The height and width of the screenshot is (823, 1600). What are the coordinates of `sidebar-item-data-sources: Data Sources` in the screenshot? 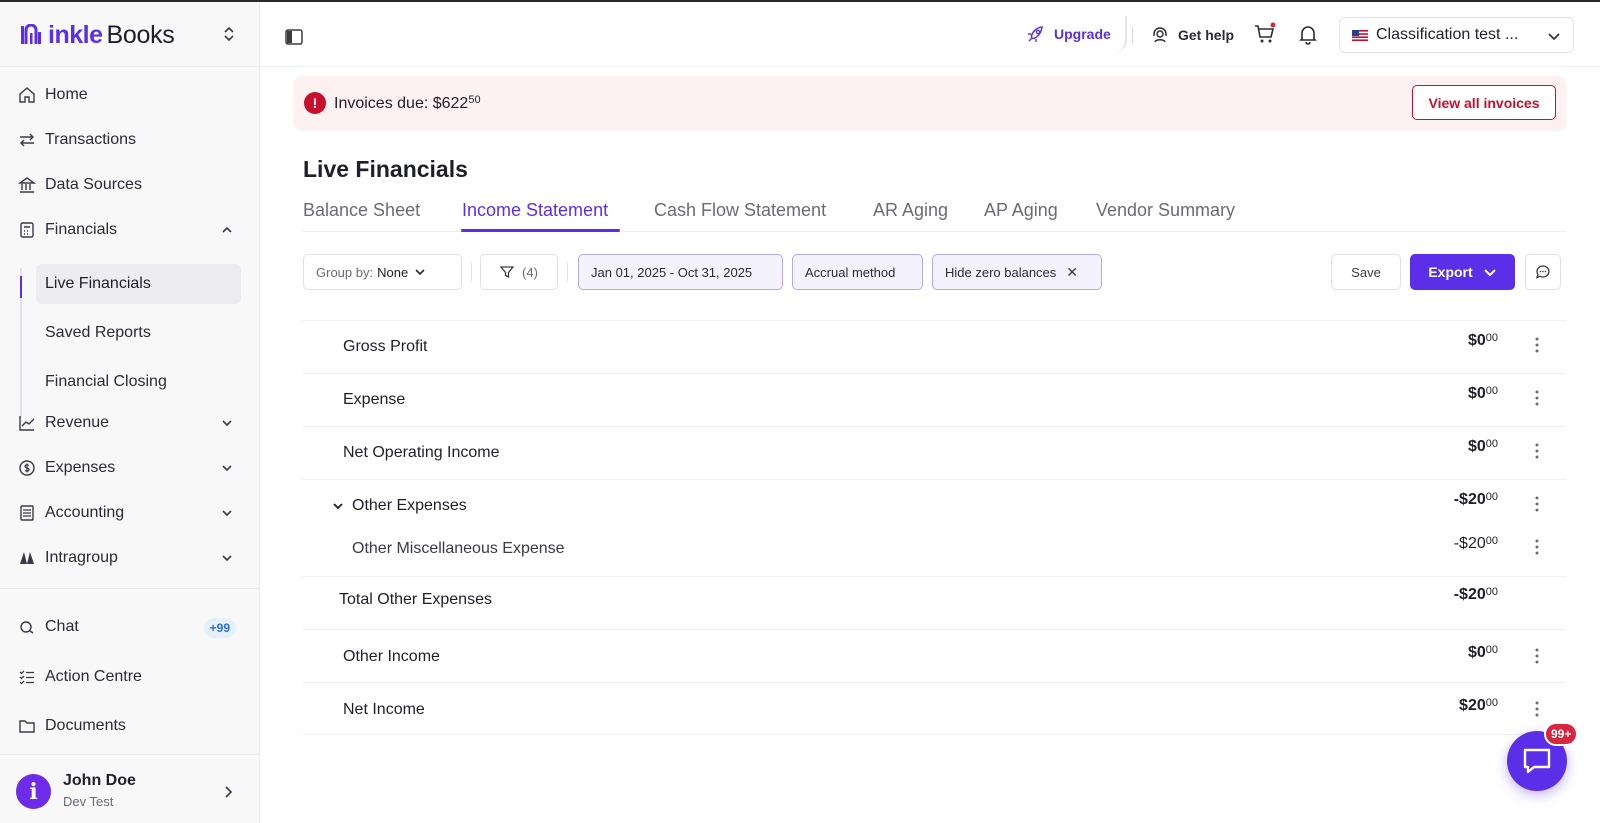 It's located at (130, 185).